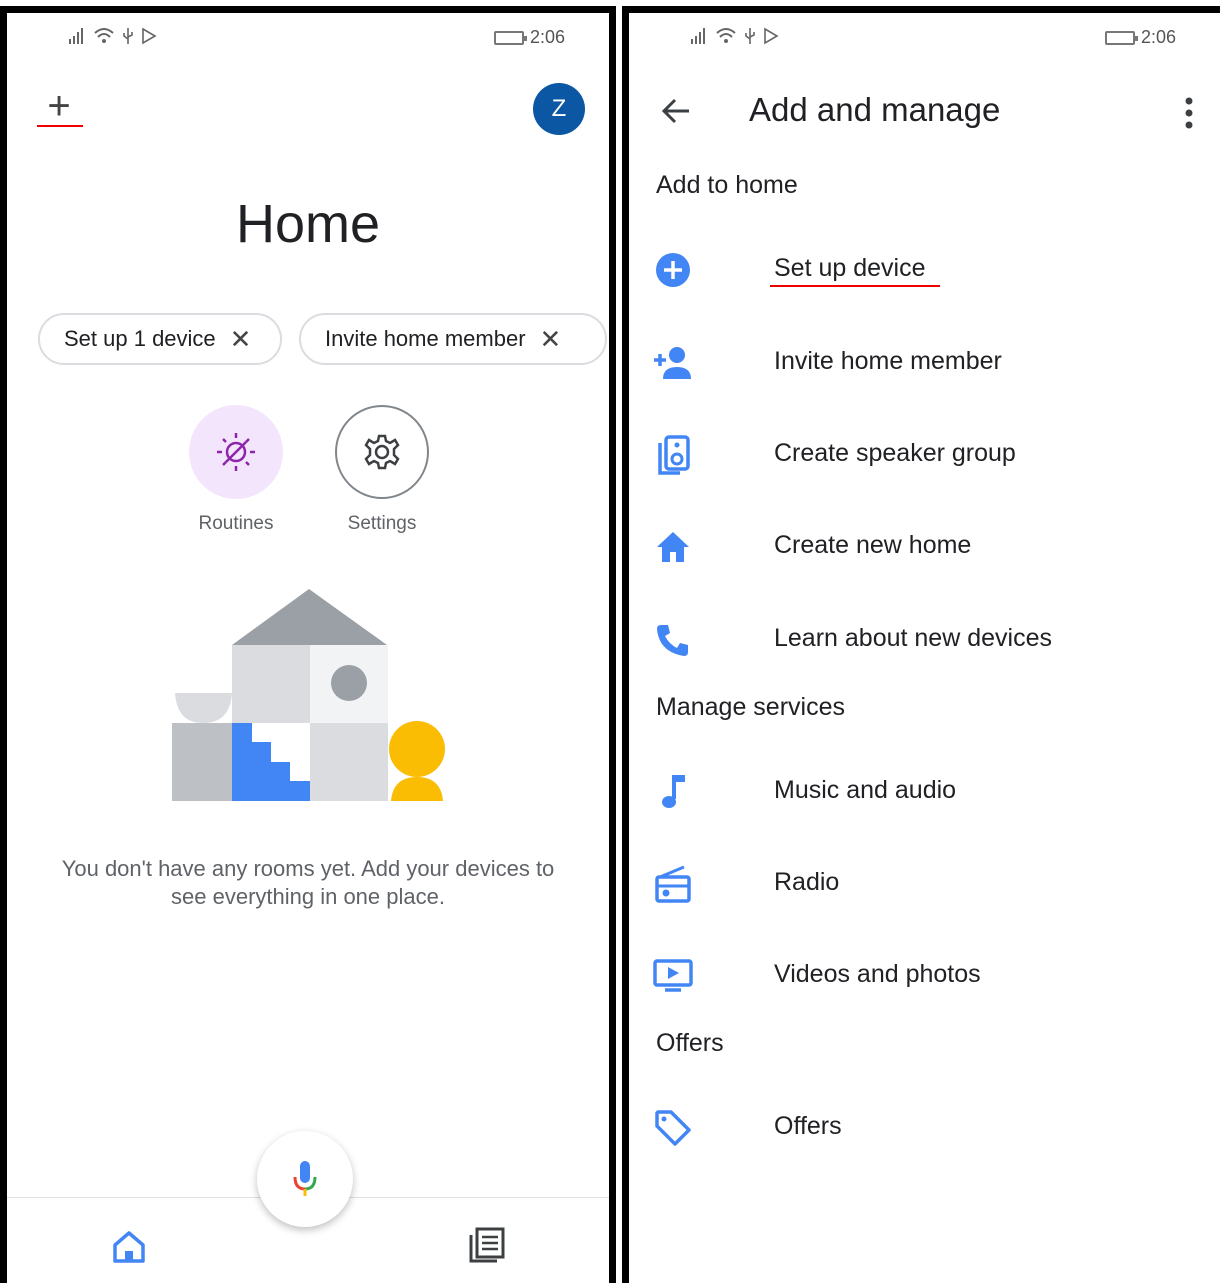  I want to click on settings-shortcut: Settings, so click(382, 470).